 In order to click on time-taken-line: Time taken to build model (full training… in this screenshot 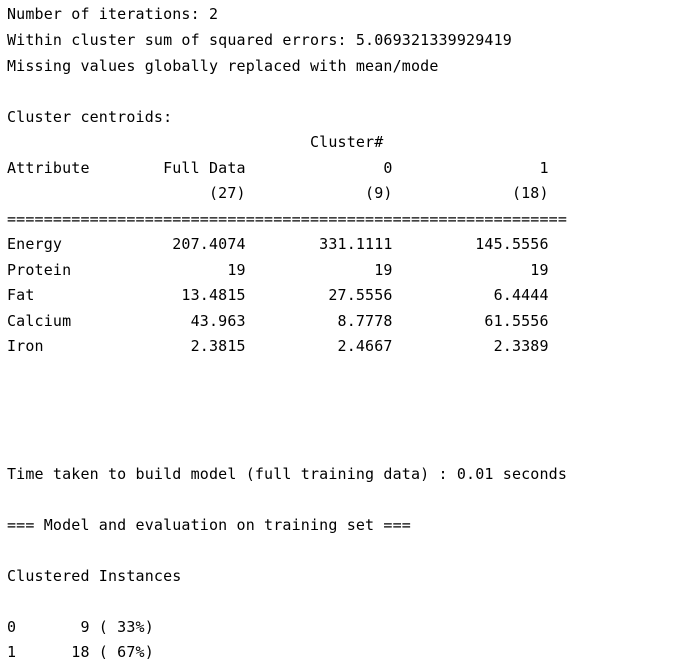, I will do `click(287, 474)`.